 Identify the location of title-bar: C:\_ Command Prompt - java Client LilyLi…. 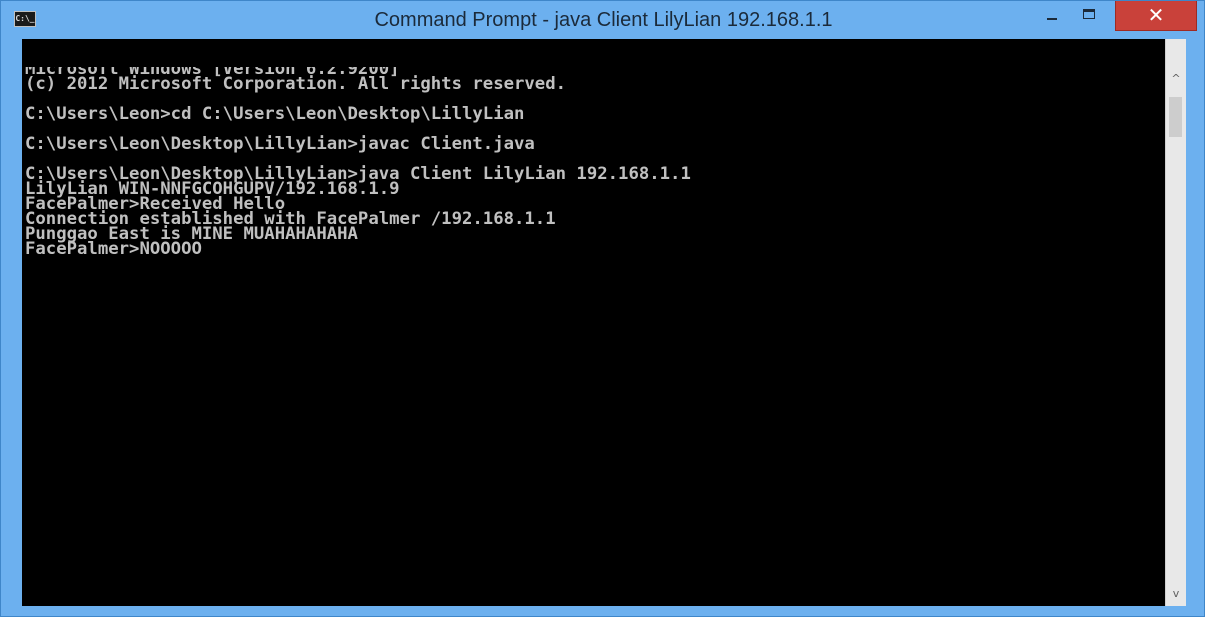
(602, 20).